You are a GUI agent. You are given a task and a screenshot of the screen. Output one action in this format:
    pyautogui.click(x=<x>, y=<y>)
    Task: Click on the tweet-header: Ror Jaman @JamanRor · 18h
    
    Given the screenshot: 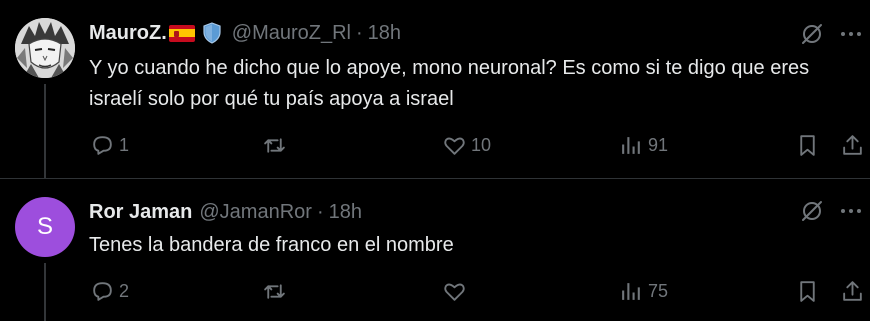 What is the action you would take?
    pyautogui.click(x=225, y=212)
    